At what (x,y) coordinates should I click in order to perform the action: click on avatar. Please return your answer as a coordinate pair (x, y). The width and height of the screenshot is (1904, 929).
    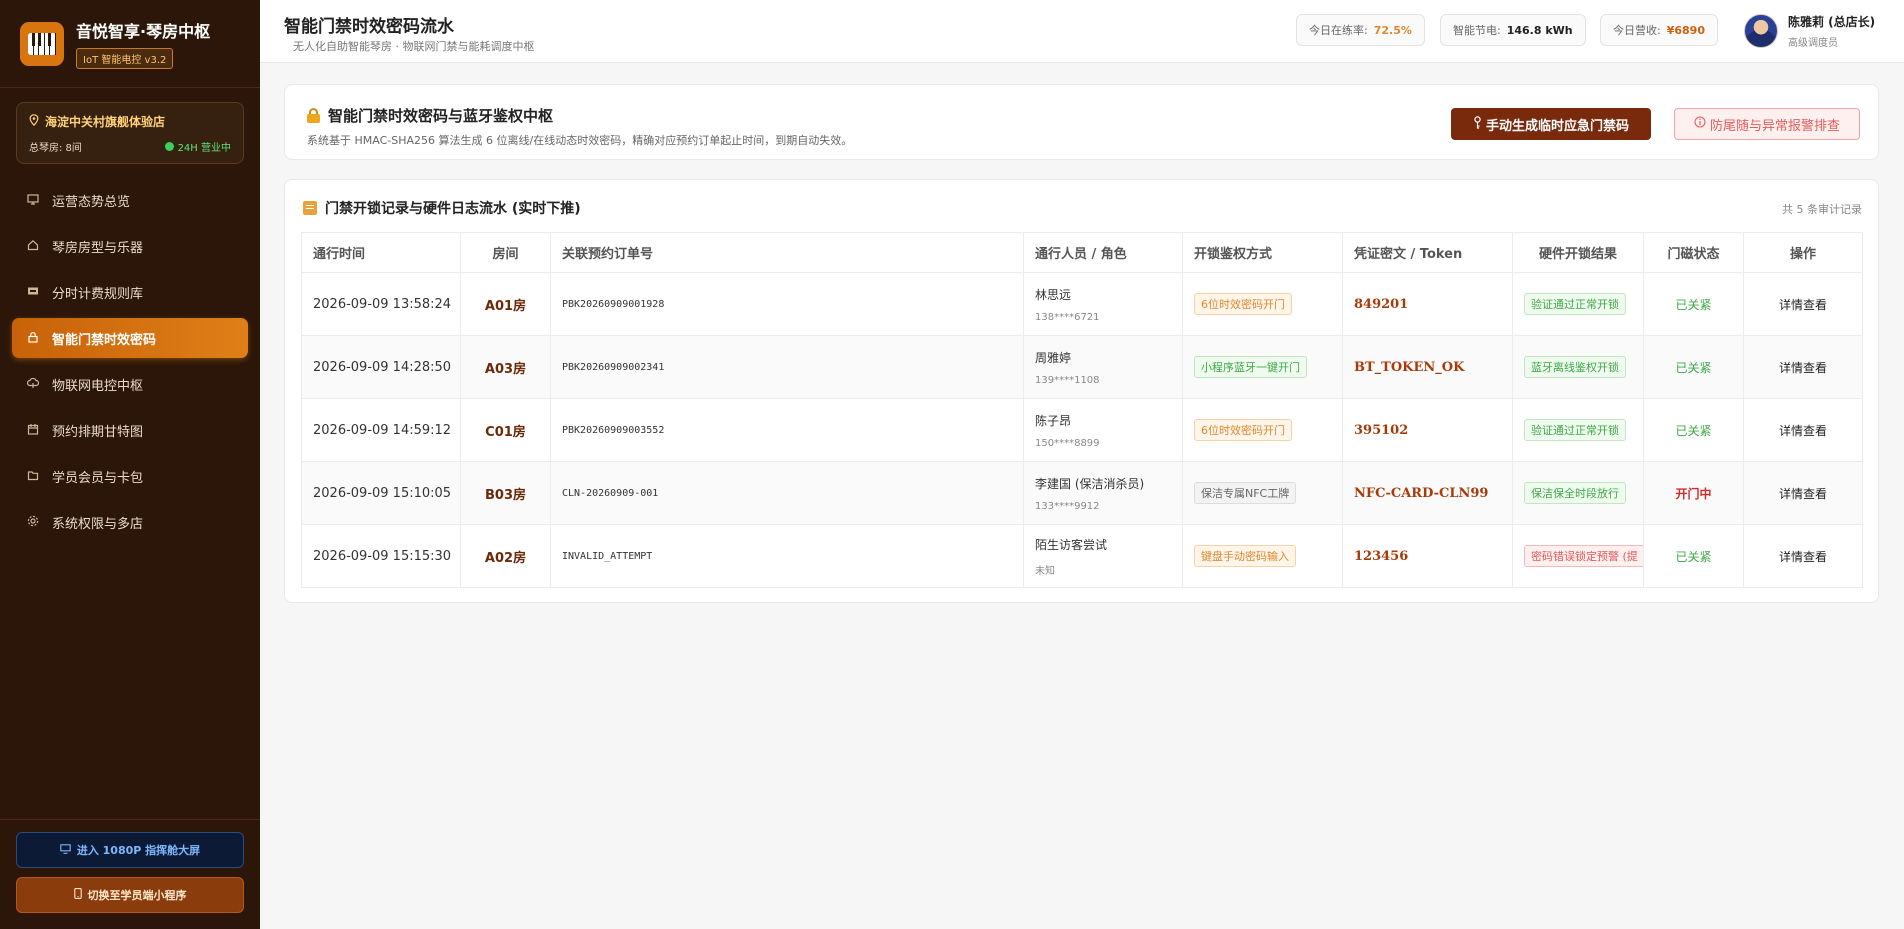
    Looking at the image, I should click on (1761, 31).